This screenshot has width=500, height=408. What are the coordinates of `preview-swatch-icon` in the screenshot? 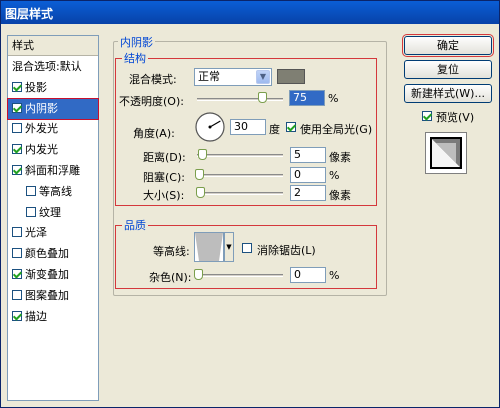 It's located at (446, 153).